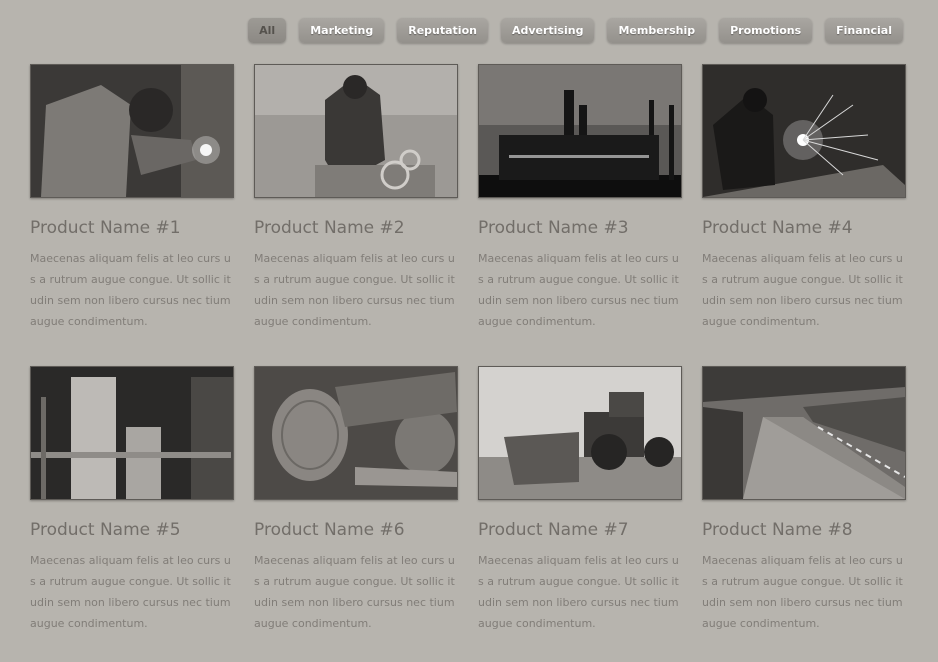  I want to click on product-thumbnail-sparks, so click(804, 131).